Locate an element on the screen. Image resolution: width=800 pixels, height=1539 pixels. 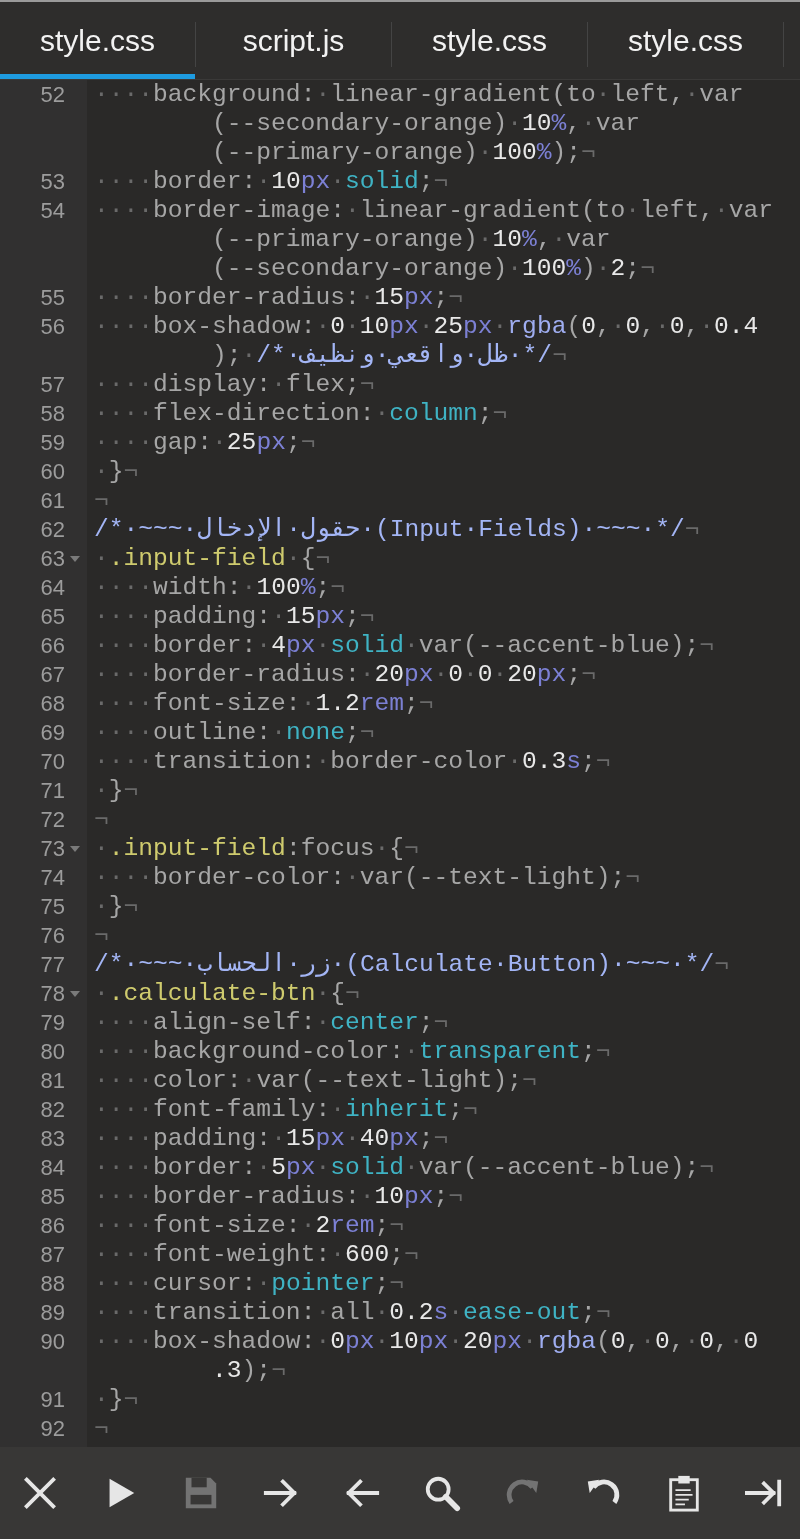
code-line: ····display:·flex;¬ is located at coordinates (234, 384).